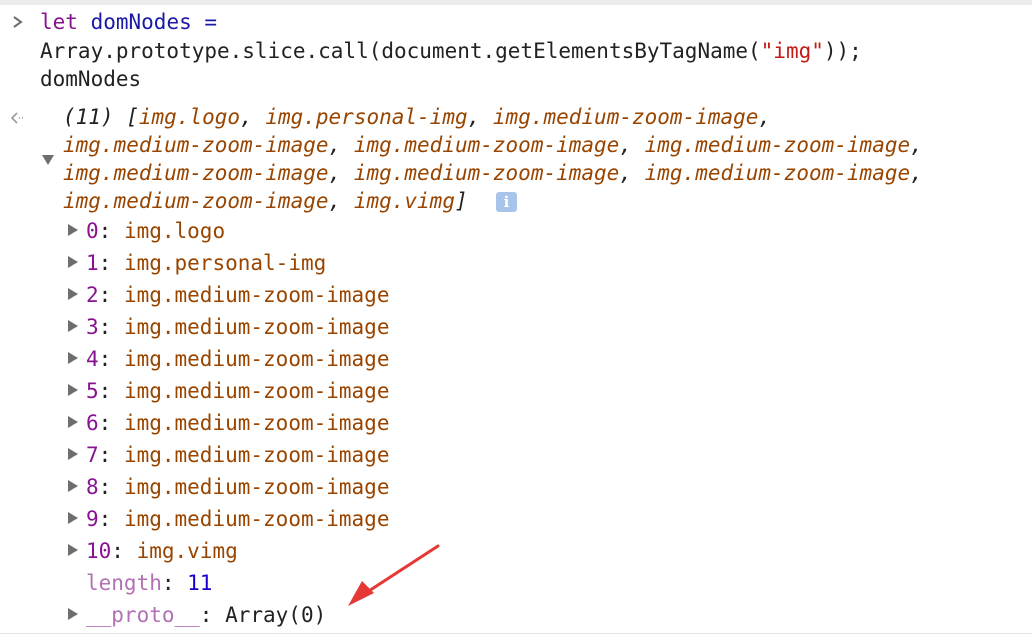  I want to click on call-close: ));, so click(842, 51).